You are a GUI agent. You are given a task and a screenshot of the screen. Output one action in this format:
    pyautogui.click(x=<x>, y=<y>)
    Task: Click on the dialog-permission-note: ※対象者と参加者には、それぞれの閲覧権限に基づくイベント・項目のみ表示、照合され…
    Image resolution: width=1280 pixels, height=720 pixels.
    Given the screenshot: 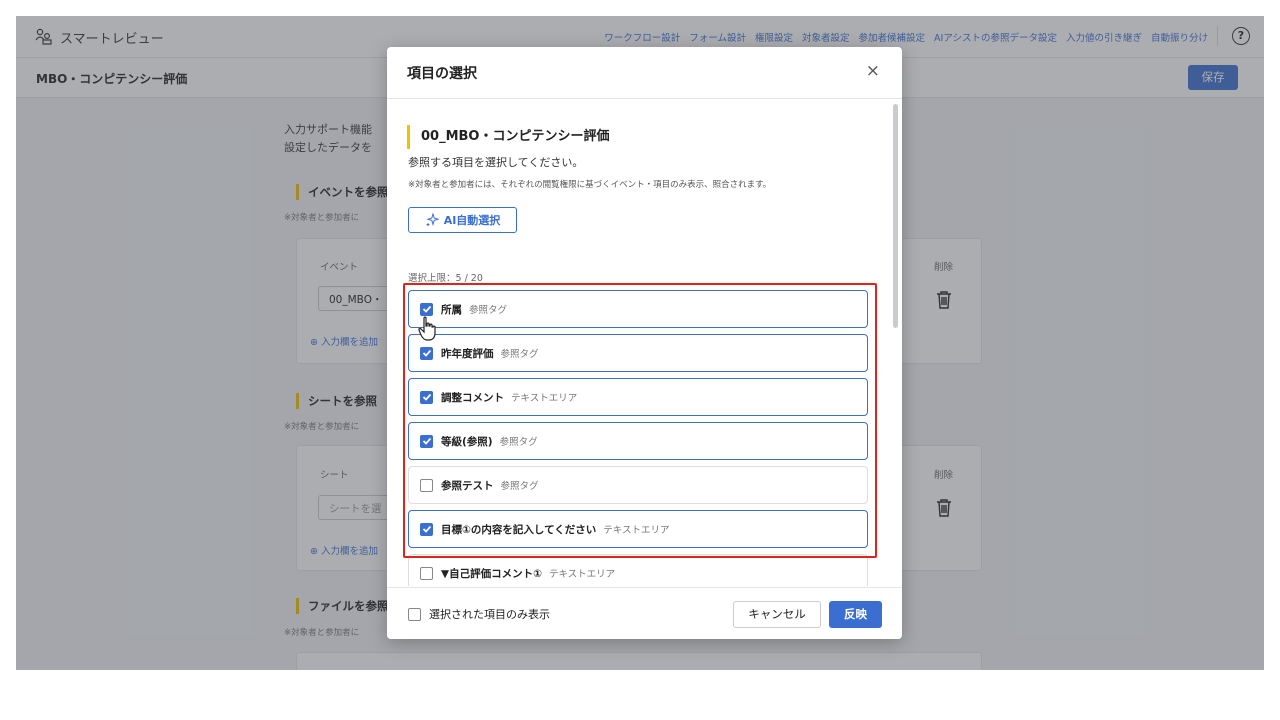 What is the action you would take?
    pyautogui.click(x=590, y=185)
    